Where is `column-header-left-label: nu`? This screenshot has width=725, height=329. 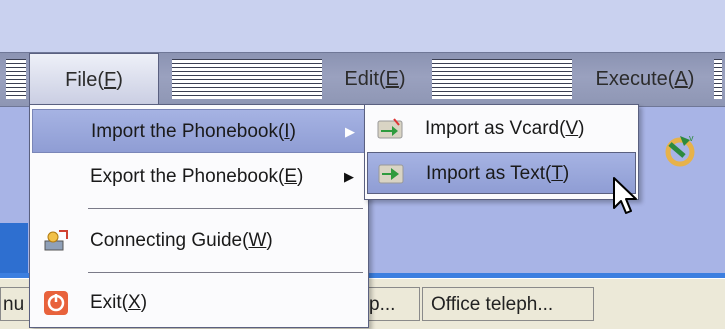
column-header-left-label: nu is located at coordinates (14, 304).